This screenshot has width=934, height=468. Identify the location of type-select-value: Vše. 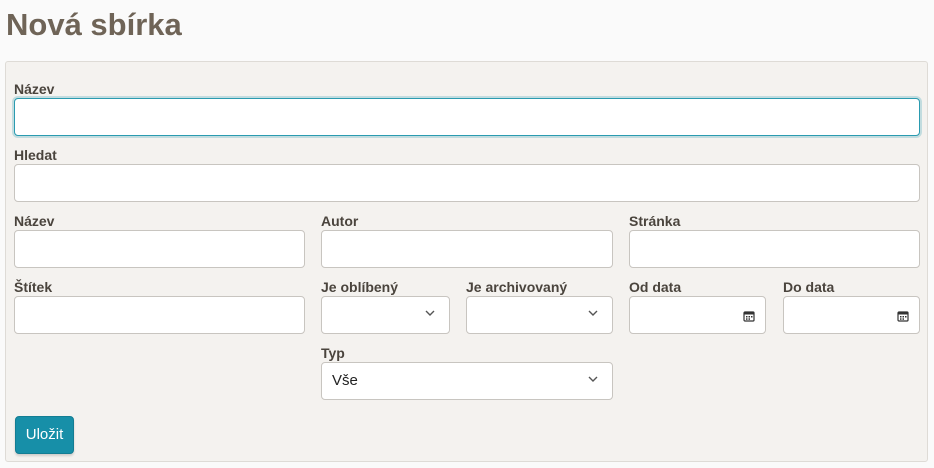
(345, 380).